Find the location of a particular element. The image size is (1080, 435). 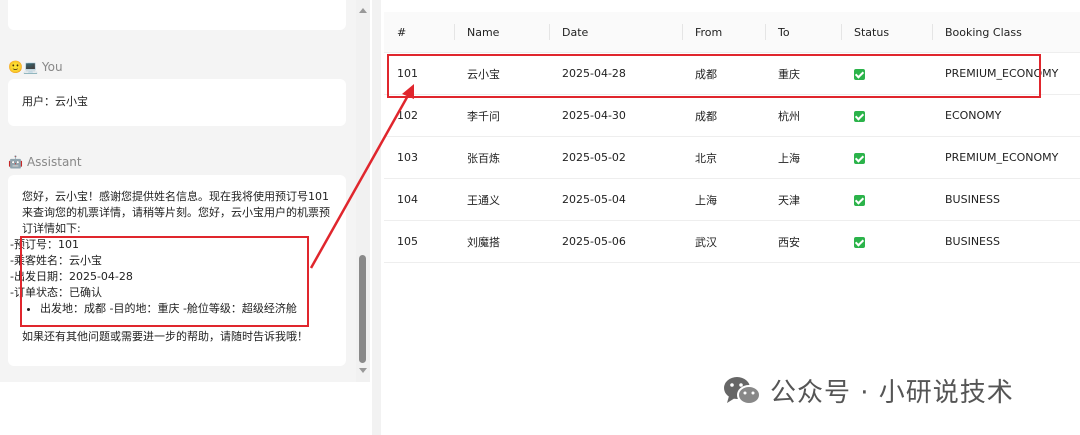

wechat-icon is located at coordinates (742, 390).